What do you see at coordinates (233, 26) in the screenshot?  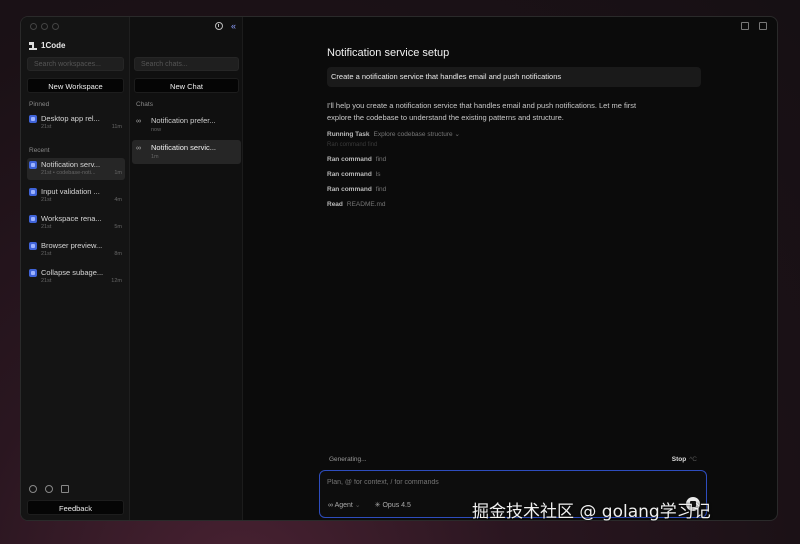 I see `collapse-sidebar-icon: «` at bounding box center [233, 26].